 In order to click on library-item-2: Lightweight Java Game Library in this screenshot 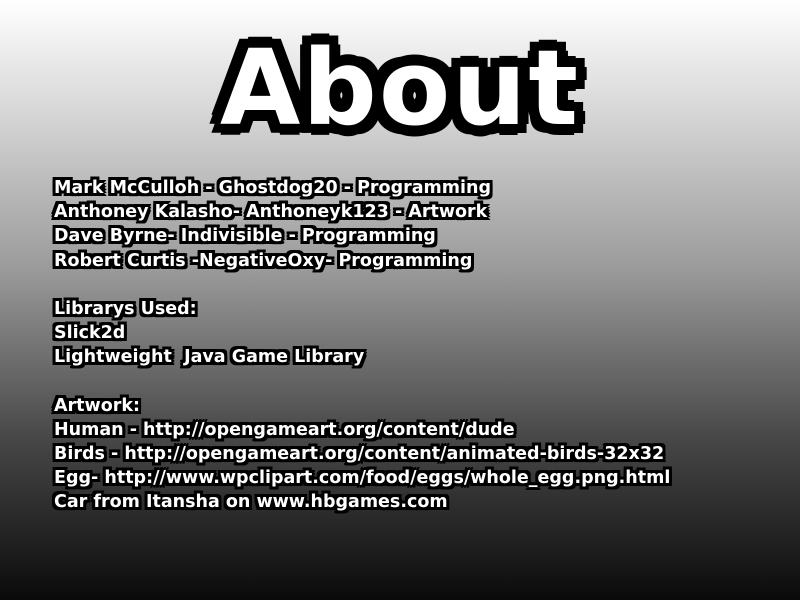, I will do `click(209, 357)`.